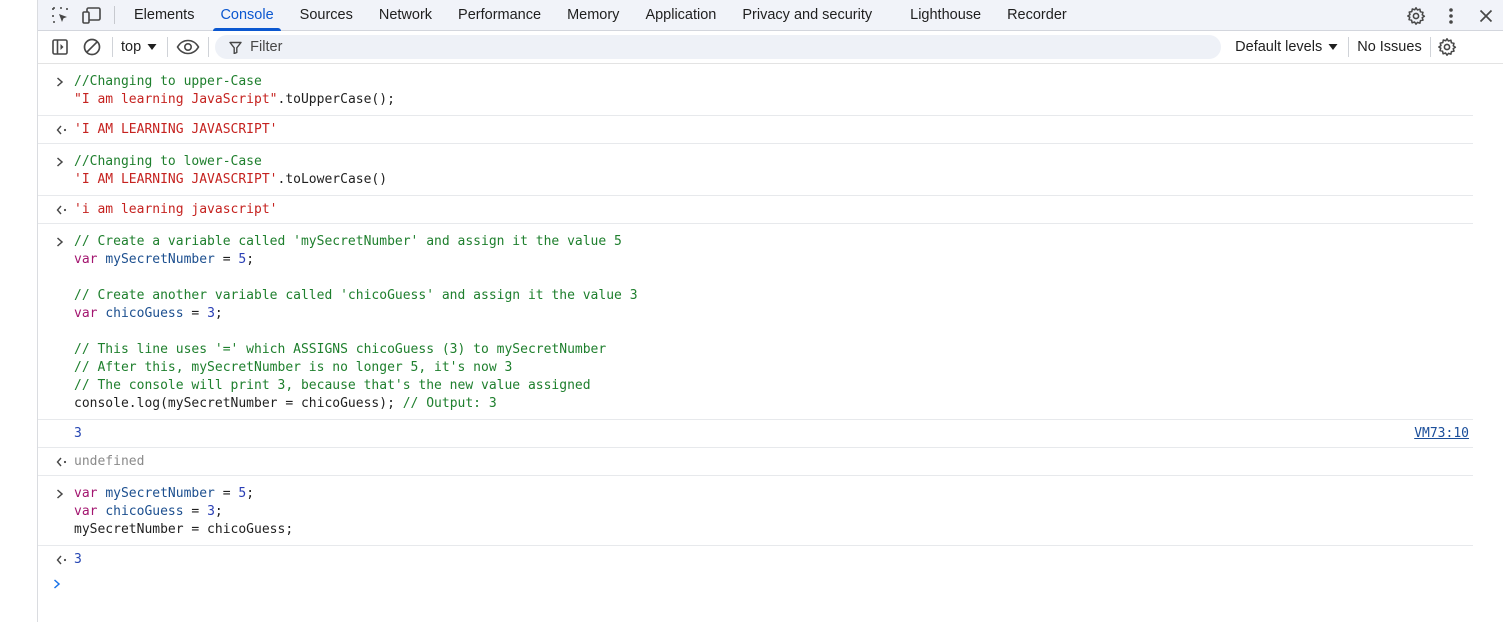 This screenshot has height=622, width=1503. I want to click on settings-gear-icon, so click(1415, 15).